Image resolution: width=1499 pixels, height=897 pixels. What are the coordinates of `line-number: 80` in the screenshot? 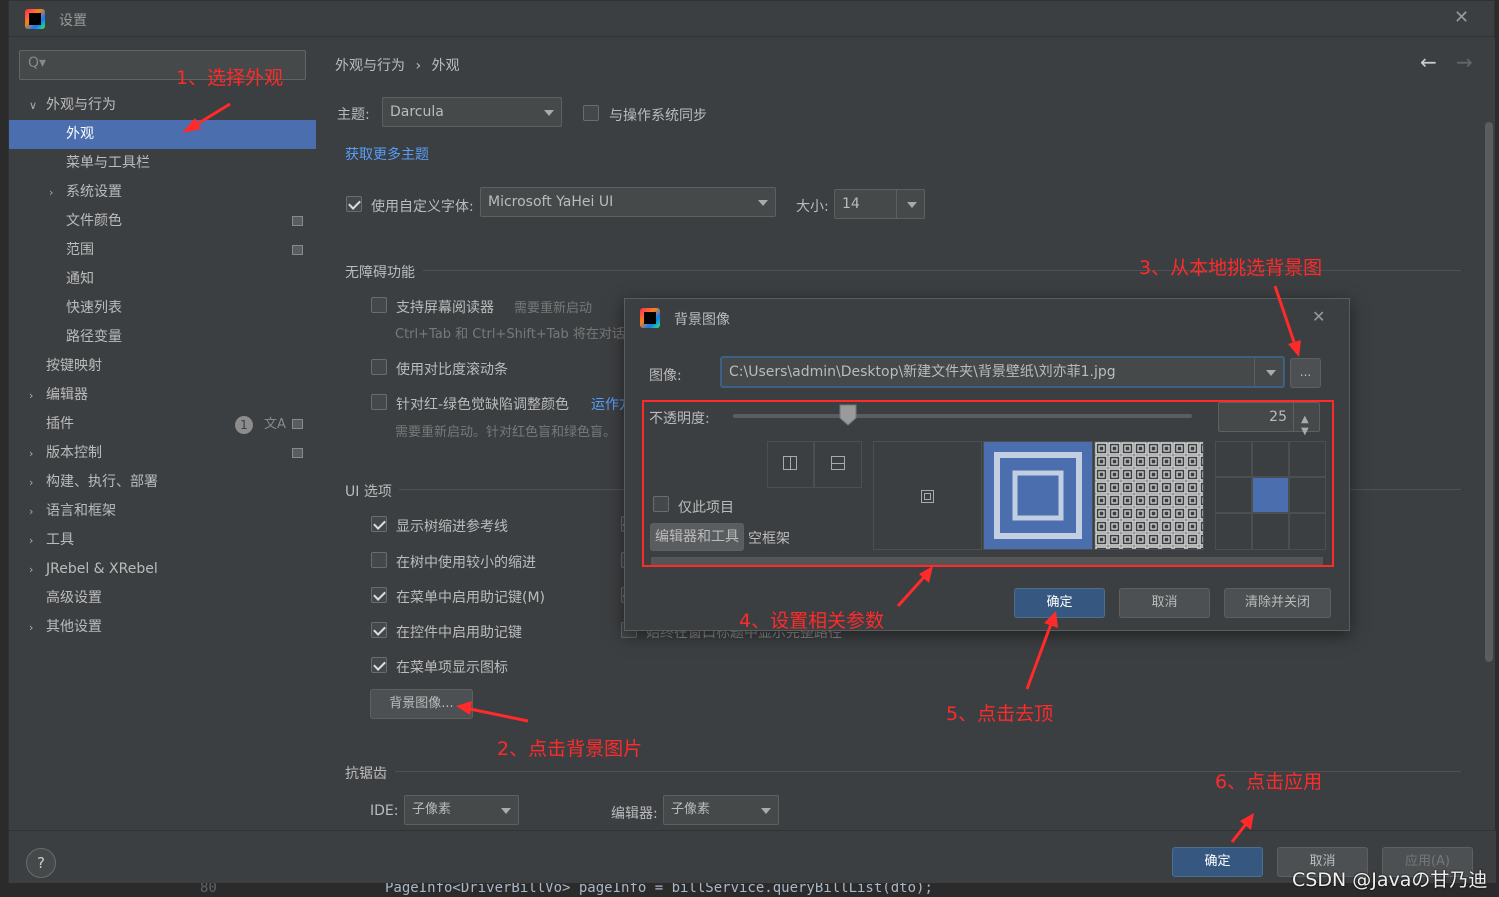 It's located at (208, 889).